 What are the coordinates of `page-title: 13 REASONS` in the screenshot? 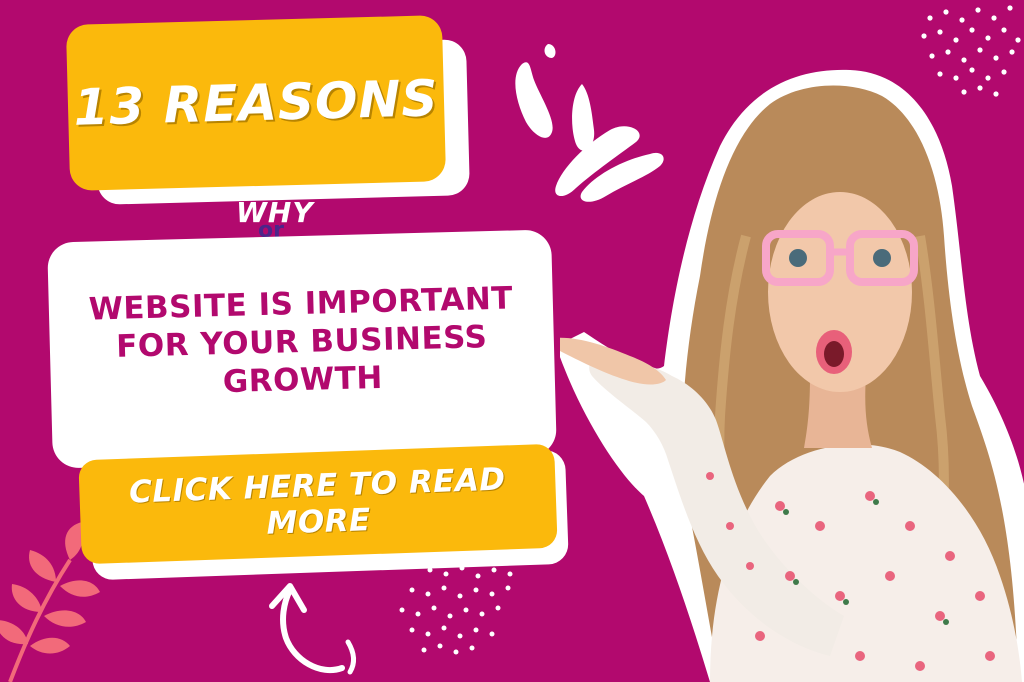 It's located at (256, 103).